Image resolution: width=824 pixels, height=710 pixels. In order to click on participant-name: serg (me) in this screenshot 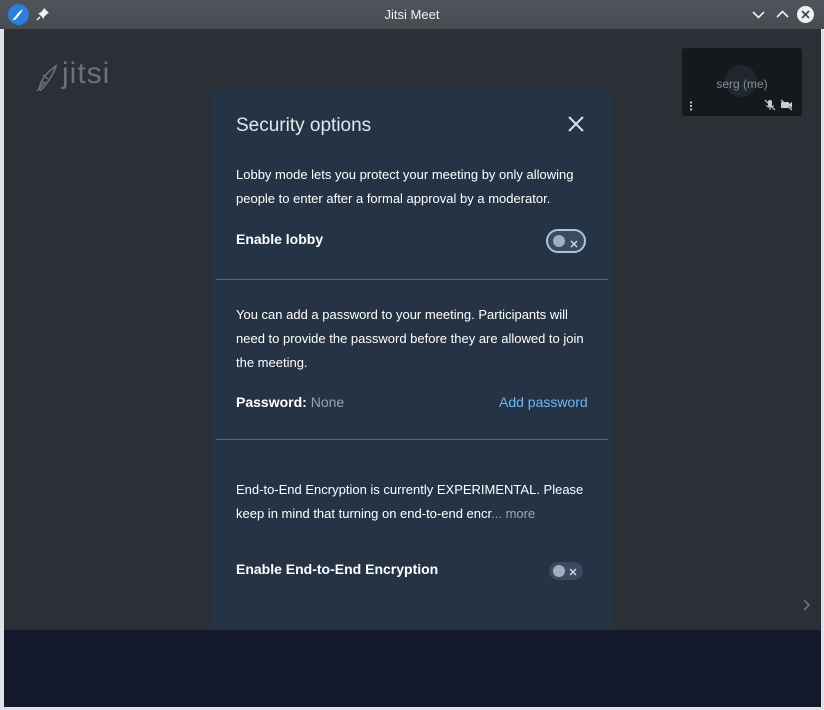, I will do `click(742, 84)`.